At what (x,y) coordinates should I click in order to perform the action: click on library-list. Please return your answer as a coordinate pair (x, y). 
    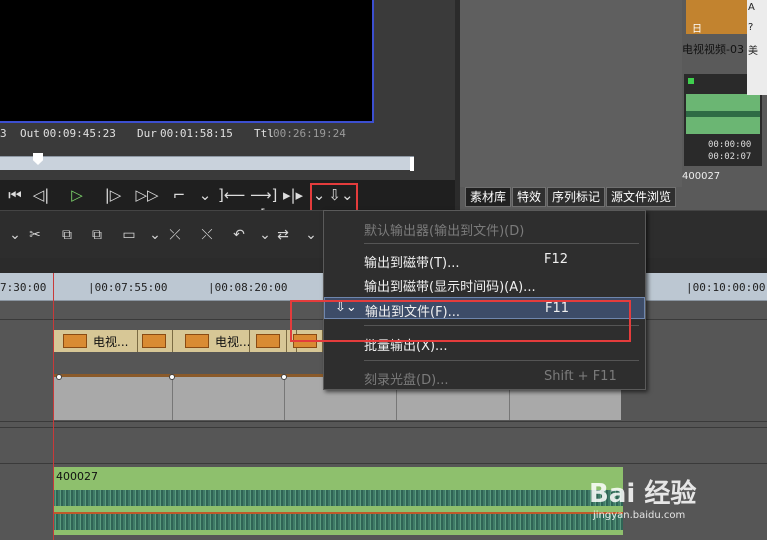
    Looking at the image, I should click on (571, 93).